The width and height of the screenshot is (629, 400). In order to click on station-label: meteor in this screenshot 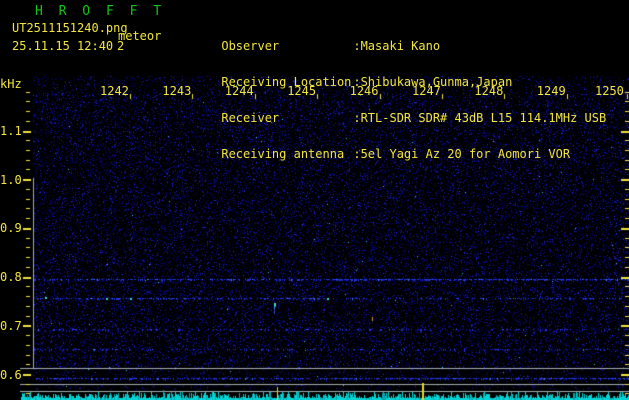, I will do `click(140, 36)`.